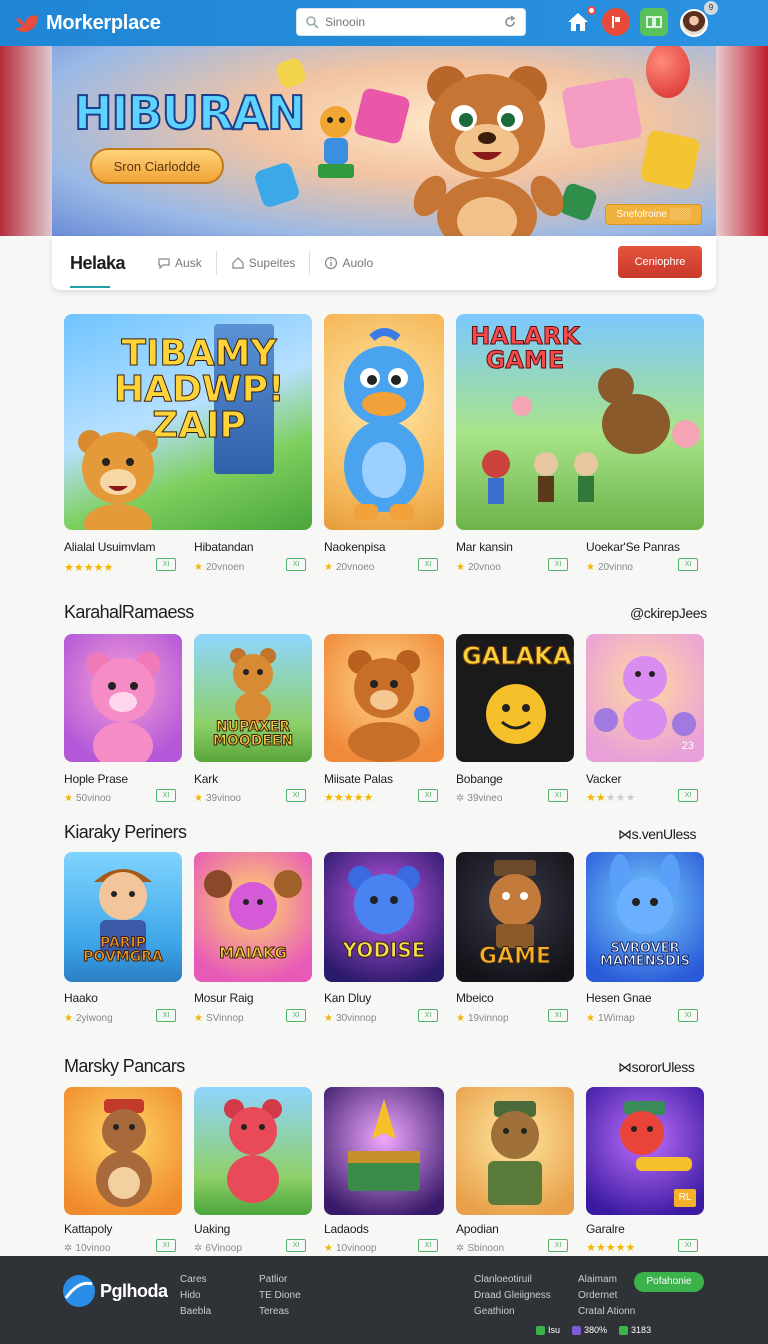 The image size is (768, 1344). I want to click on featured-name: Mar kansin, so click(484, 547).